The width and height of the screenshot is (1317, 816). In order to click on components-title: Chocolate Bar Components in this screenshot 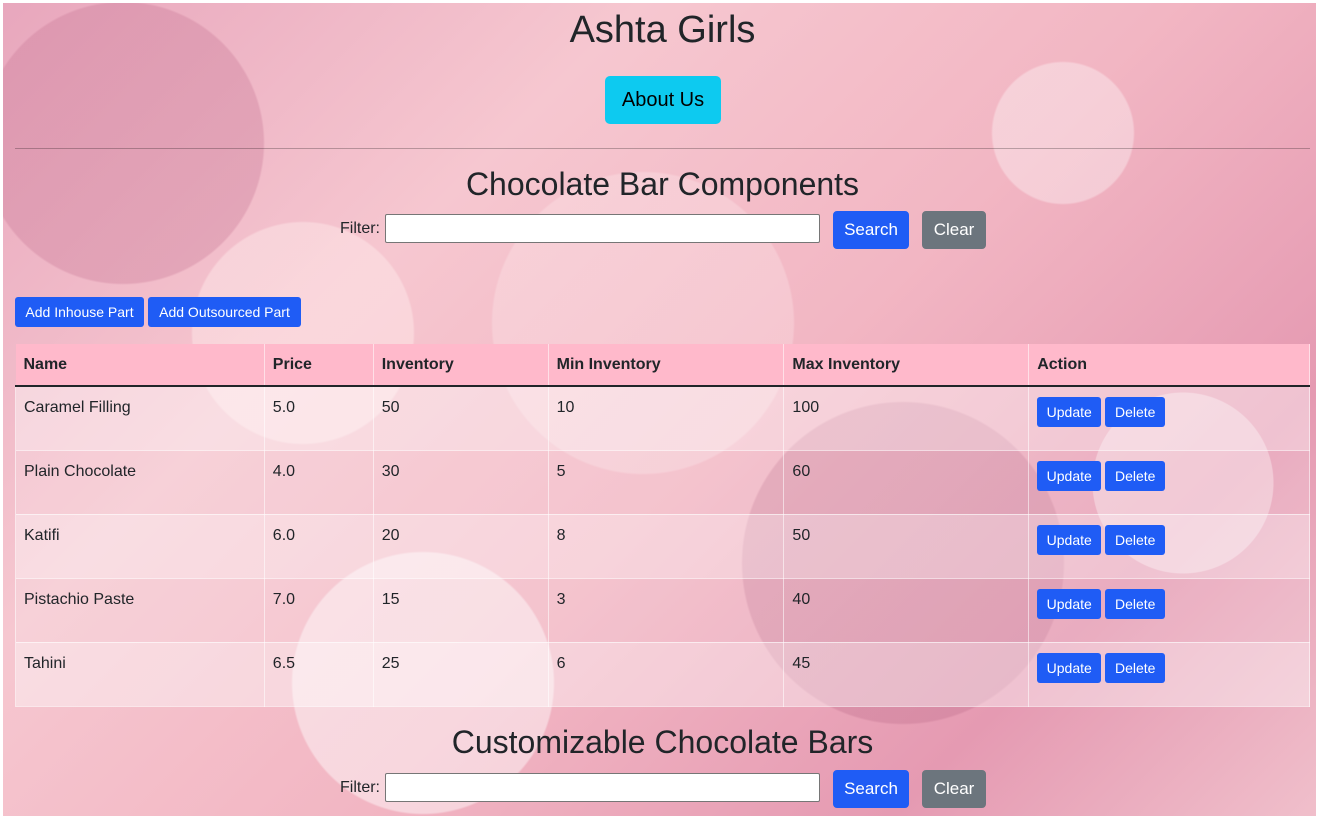, I will do `click(662, 184)`.